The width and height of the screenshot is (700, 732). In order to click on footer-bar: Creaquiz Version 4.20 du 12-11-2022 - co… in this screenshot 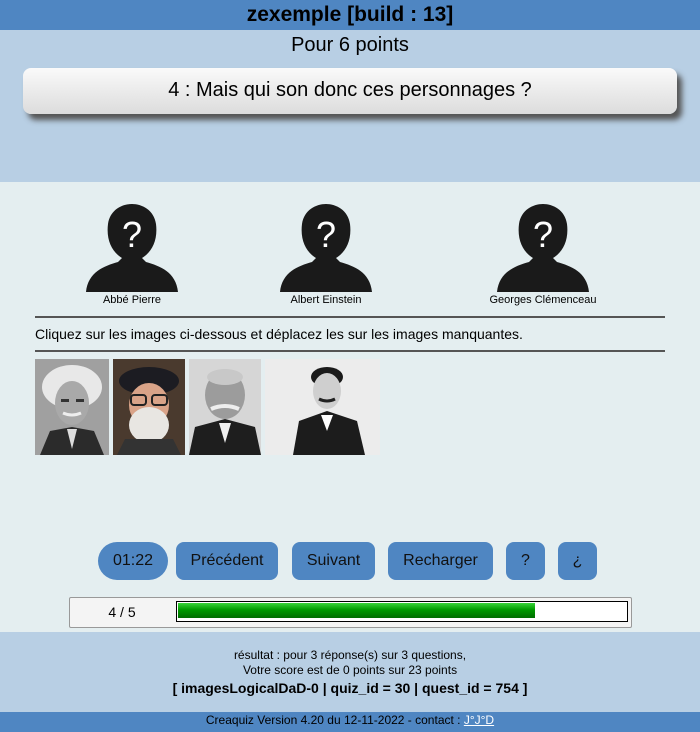, I will do `click(350, 722)`.